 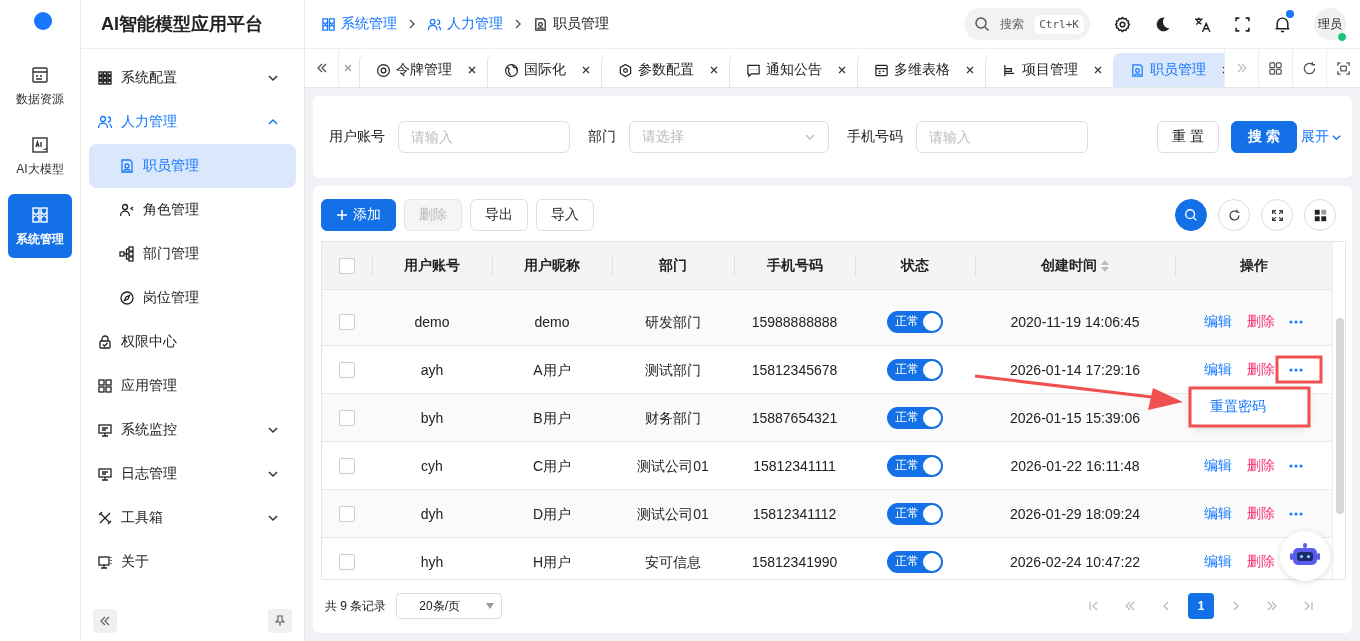 I want to click on toolbar-button: 导出, so click(x=499, y=215).